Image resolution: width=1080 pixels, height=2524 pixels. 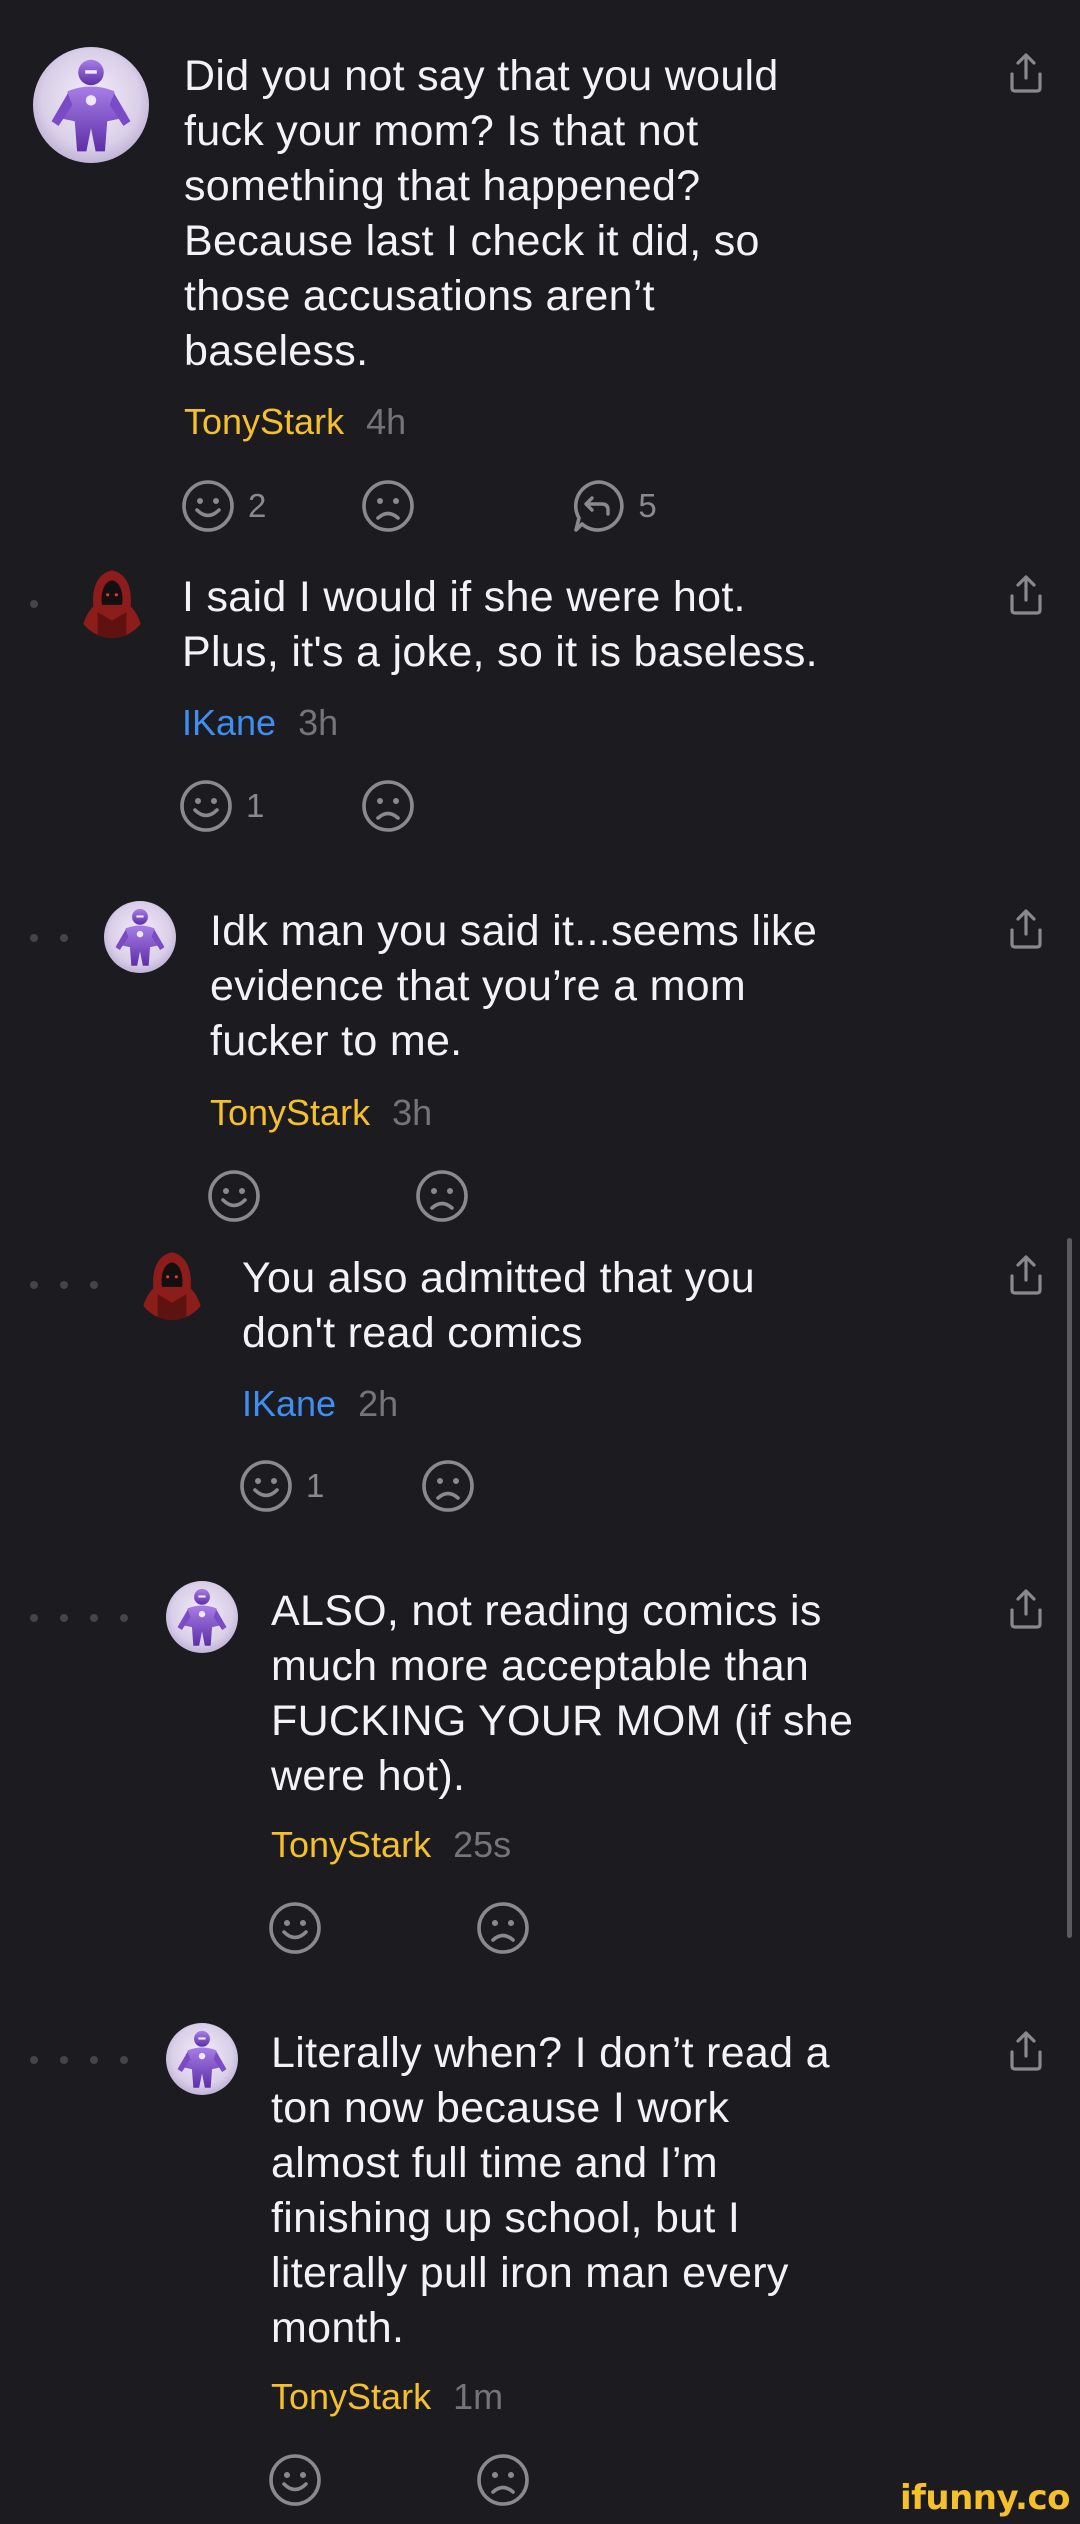 I want to click on timestamp: 1m, so click(x=478, y=2396).